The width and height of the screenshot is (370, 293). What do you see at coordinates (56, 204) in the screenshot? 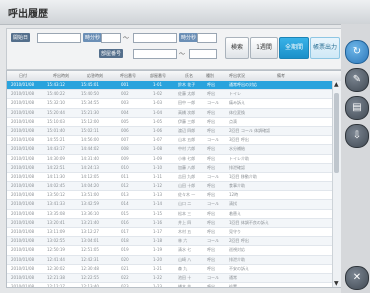
I see `table-cell: 13:41:33` at bounding box center [56, 204].